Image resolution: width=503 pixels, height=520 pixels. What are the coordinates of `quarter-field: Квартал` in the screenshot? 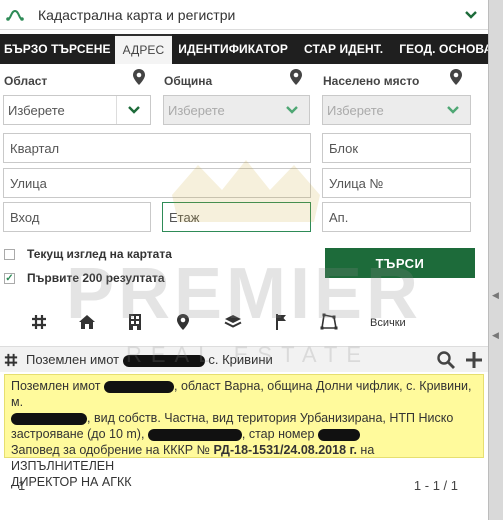 It's located at (157, 148).